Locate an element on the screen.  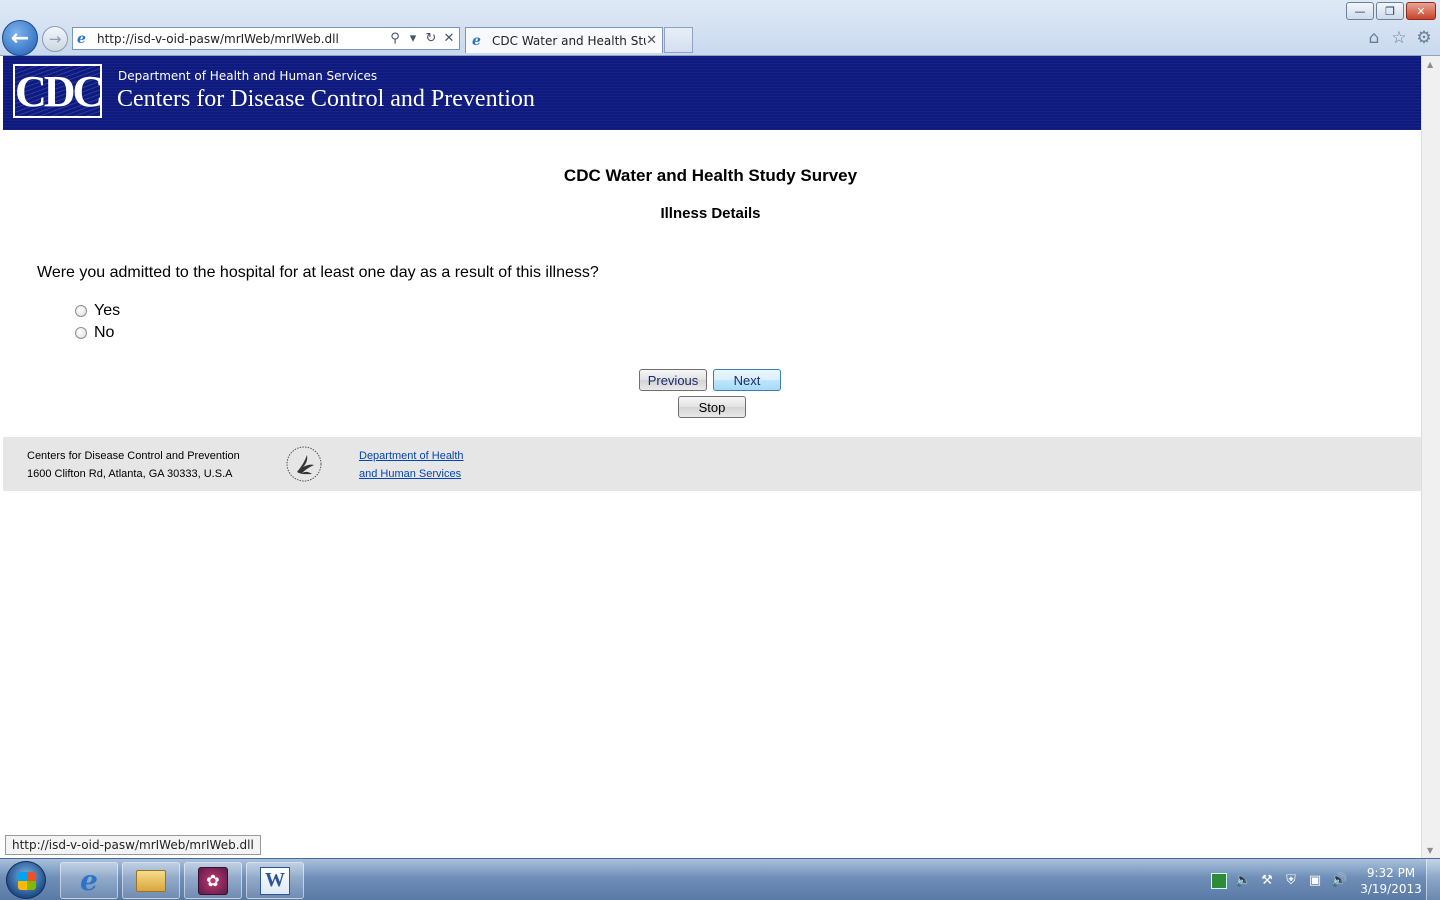
refresh-icon: ↻ is located at coordinates (431, 38).